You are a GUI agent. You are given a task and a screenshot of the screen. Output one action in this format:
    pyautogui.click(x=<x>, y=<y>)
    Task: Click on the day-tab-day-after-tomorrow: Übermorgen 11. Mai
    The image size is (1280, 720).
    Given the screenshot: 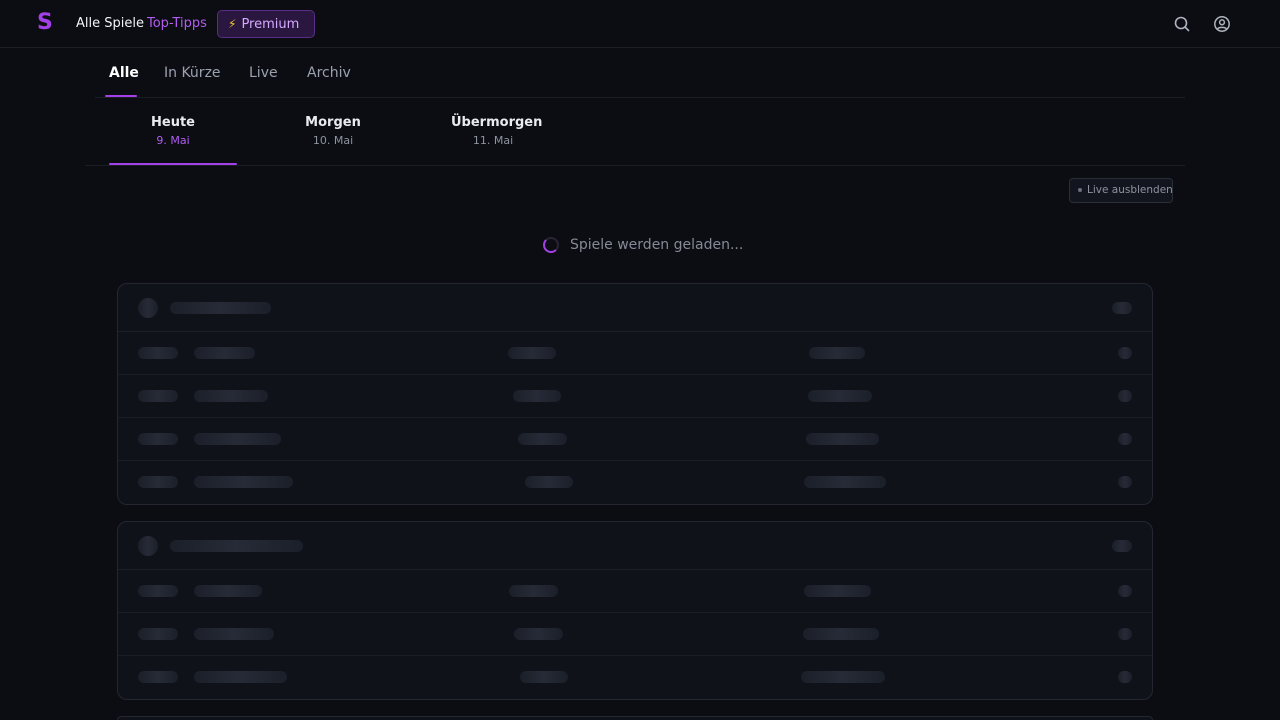 What is the action you would take?
    pyautogui.click(x=497, y=131)
    